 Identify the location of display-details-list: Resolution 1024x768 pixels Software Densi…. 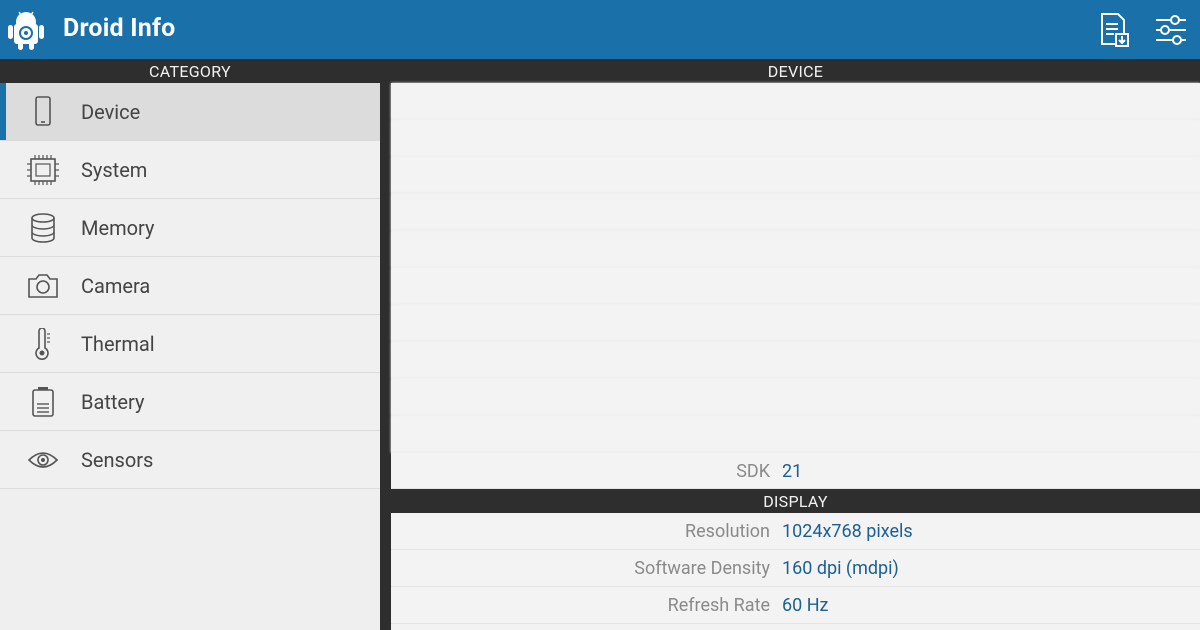
(795, 568).